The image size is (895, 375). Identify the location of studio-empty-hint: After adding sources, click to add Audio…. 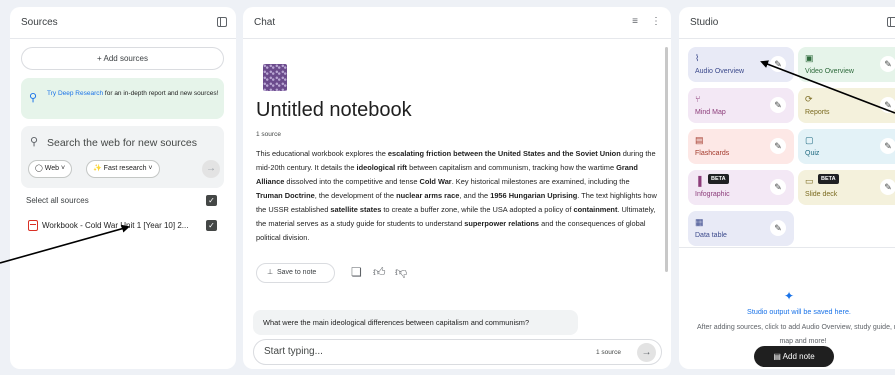
(795, 334).